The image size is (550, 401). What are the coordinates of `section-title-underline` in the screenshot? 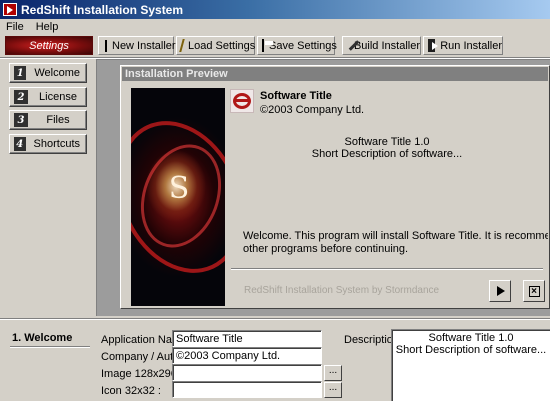 It's located at (50, 347).